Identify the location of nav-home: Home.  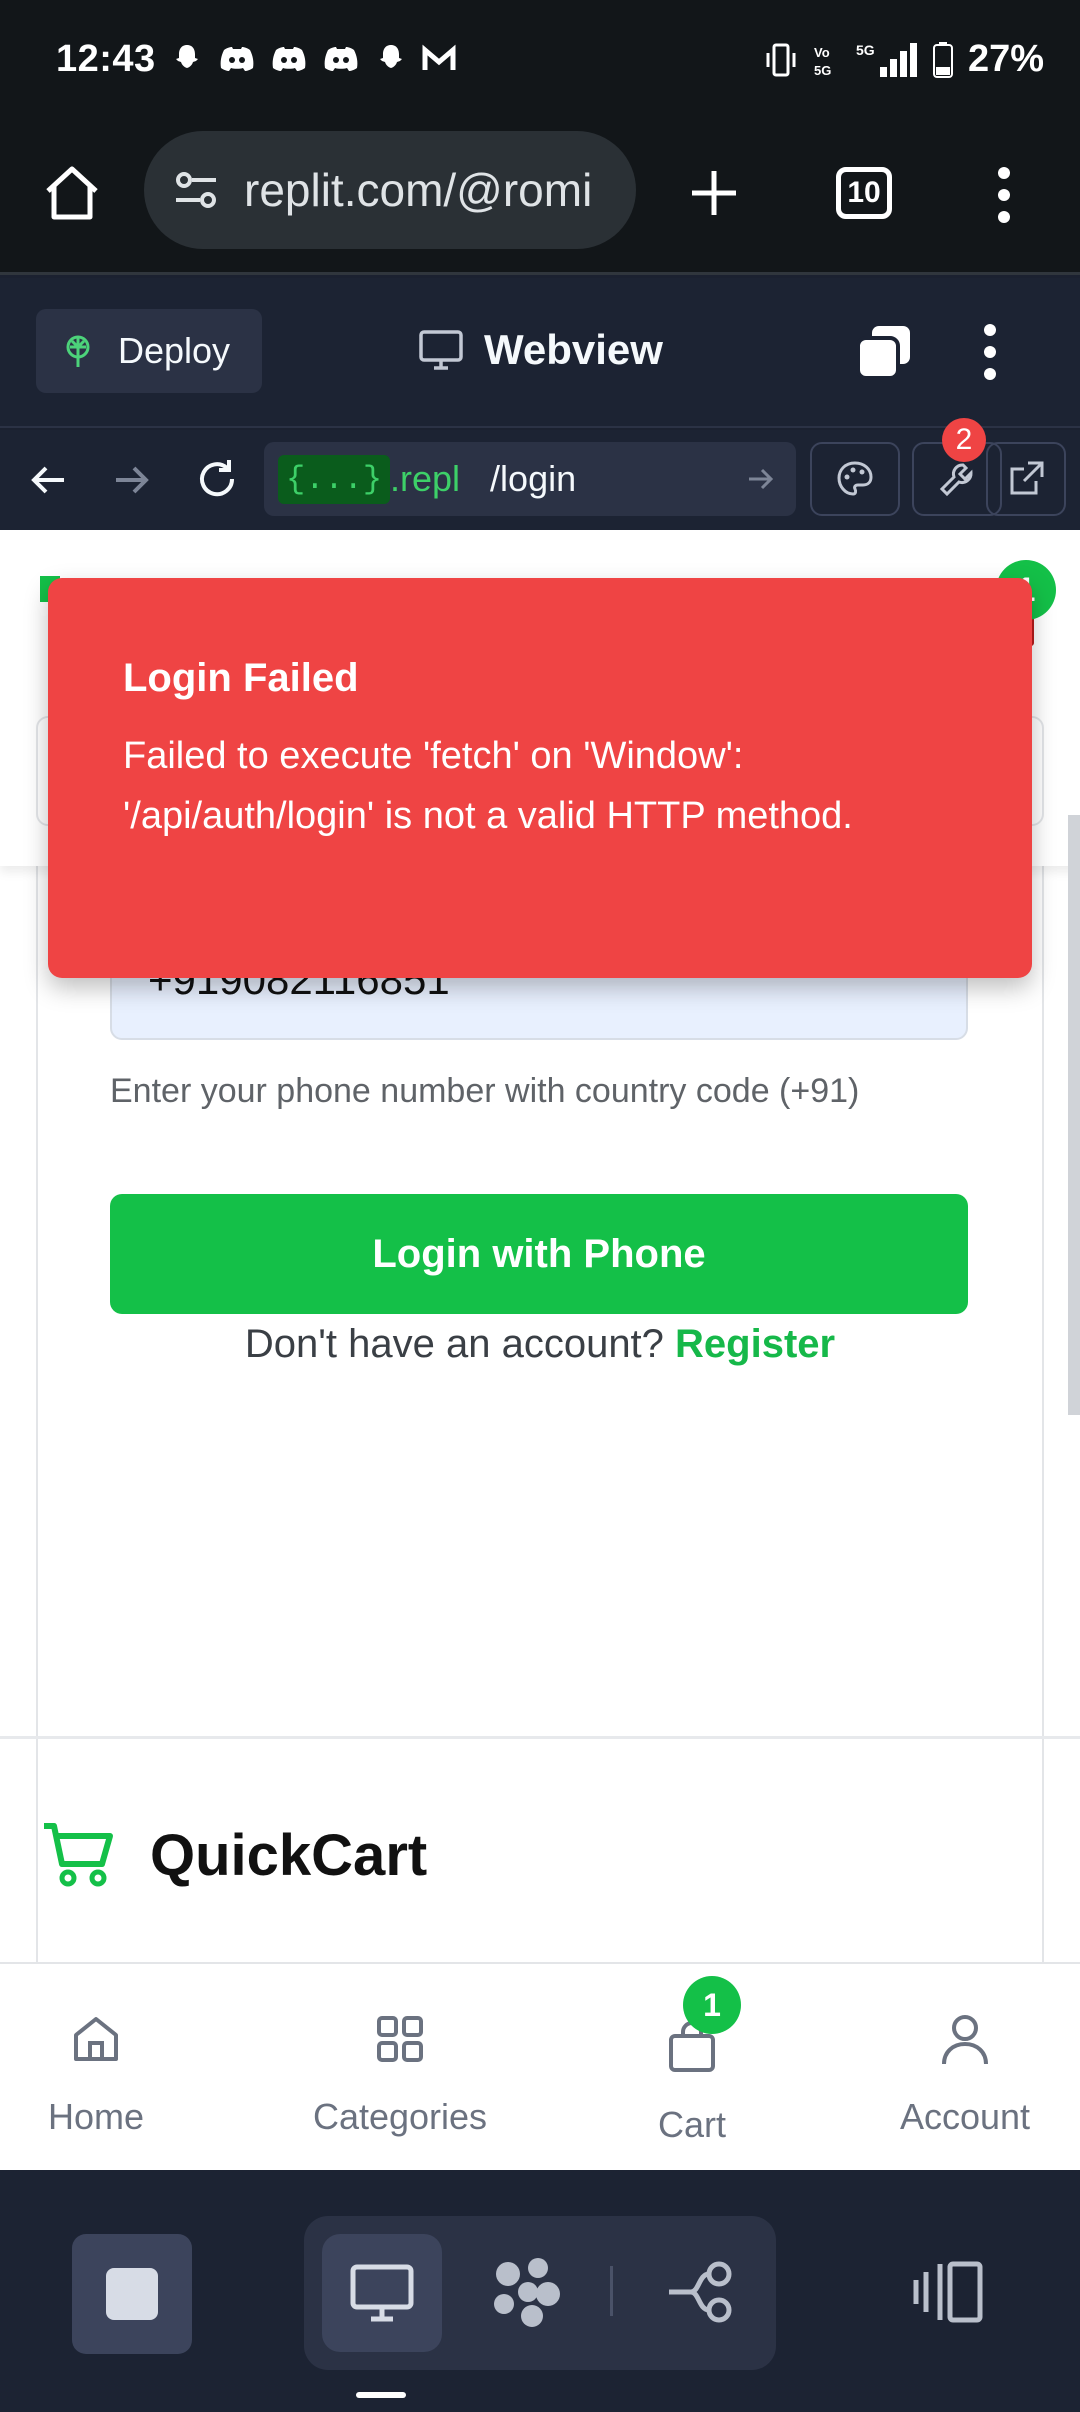
(103, 2071).